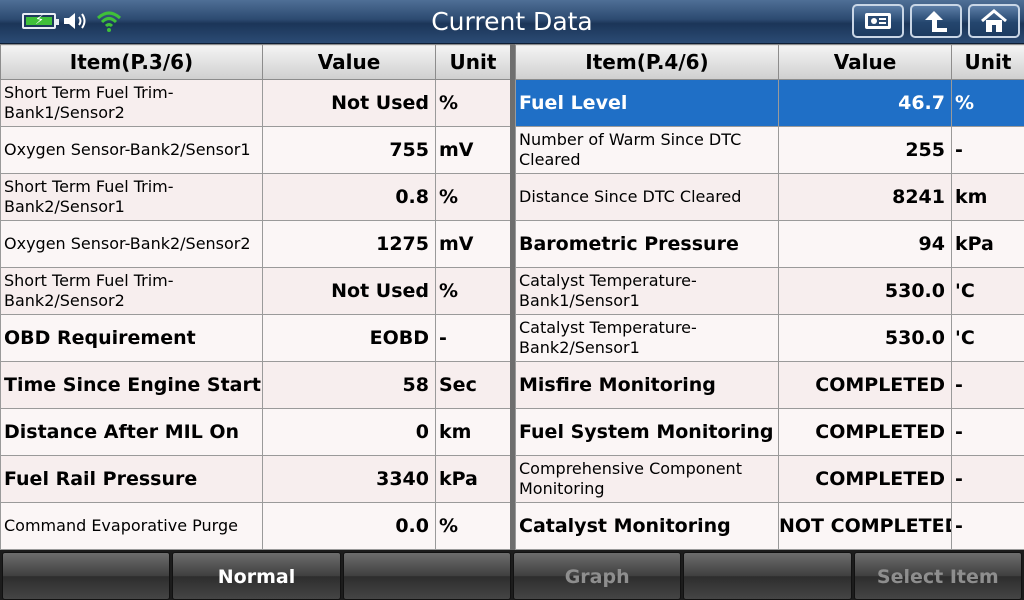  Describe the element at coordinates (647, 197) in the screenshot. I see `row-item: Distance Since DTC Cleared` at that location.